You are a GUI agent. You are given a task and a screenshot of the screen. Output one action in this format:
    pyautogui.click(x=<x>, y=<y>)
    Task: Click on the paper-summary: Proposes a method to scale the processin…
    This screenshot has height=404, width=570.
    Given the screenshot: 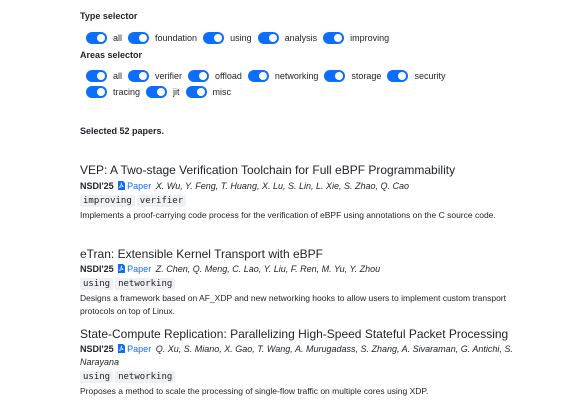 What is the action you would take?
    pyautogui.click(x=254, y=391)
    